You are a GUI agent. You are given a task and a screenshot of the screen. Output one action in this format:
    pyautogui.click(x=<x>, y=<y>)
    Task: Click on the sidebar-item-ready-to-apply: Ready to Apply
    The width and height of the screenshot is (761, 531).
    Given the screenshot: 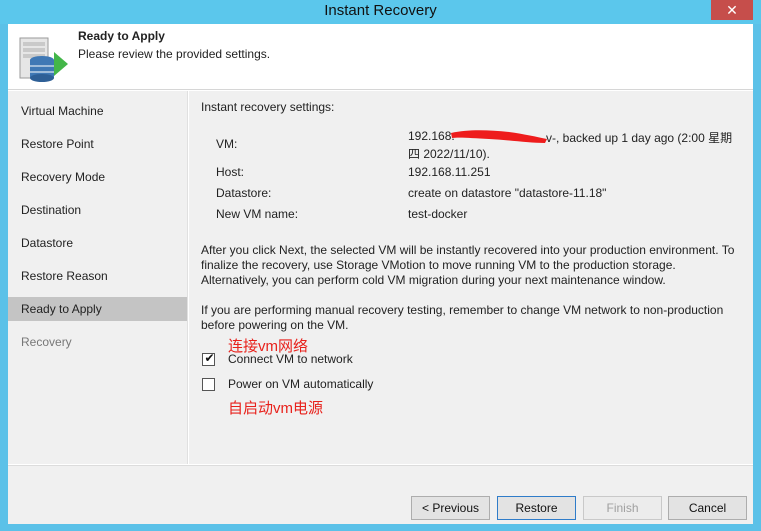 What is the action you would take?
    pyautogui.click(x=97, y=309)
    